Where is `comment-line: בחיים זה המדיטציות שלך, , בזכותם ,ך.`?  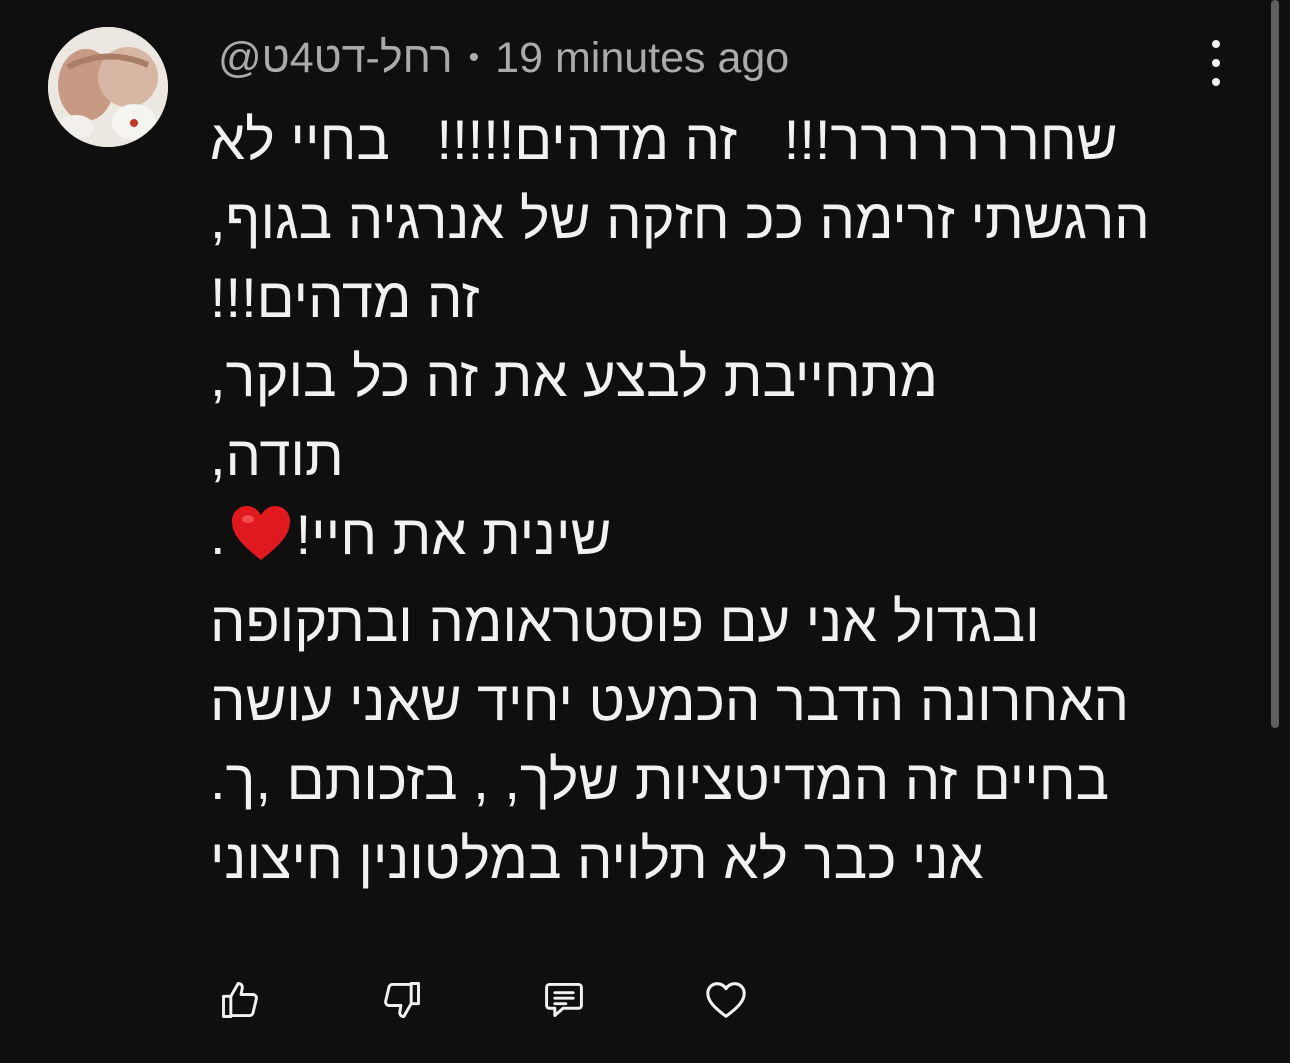
comment-line: בחיים זה המדיטציות שלך, , בזכותם ,ך. is located at coordinates (660, 779).